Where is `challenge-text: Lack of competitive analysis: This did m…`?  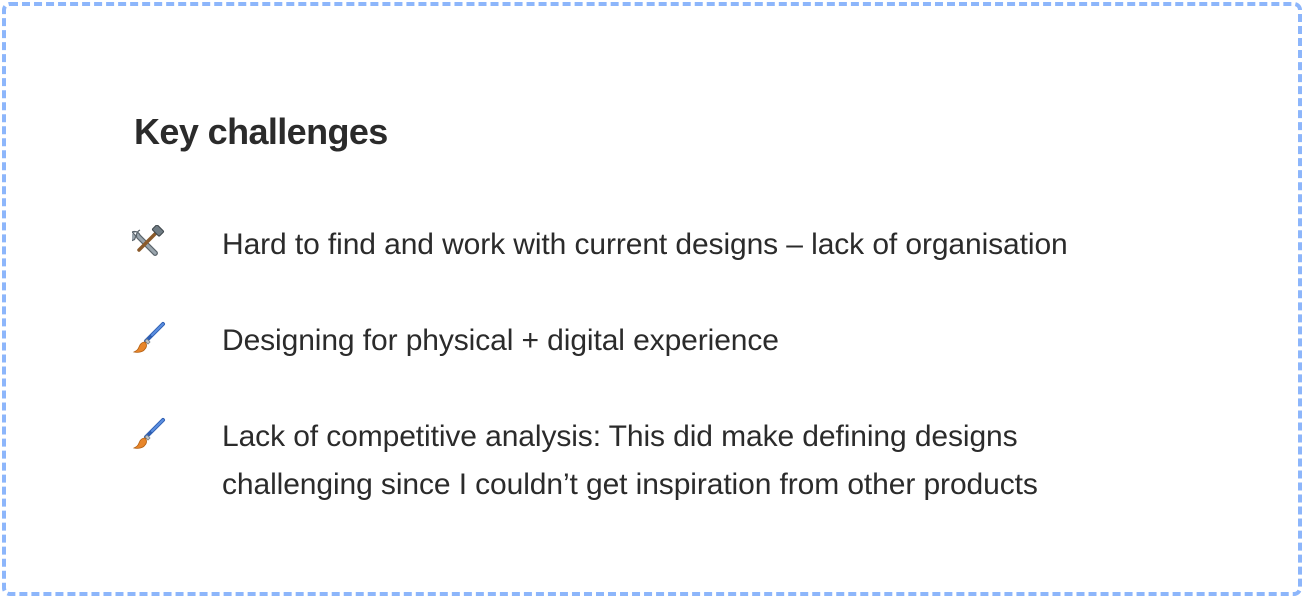
challenge-text: Lack of competitive analysis: This did m… is located at coordinates (630, 460).